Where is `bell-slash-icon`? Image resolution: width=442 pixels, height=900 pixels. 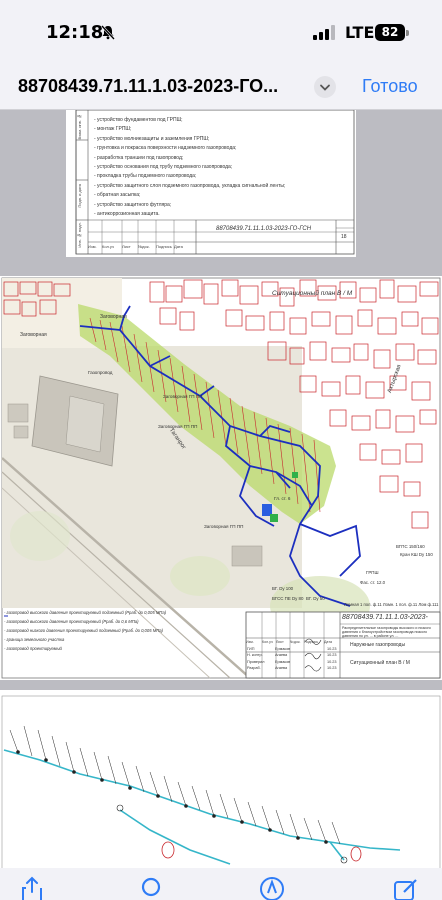
bell-slash-icon is located at coordinates (108, 32).